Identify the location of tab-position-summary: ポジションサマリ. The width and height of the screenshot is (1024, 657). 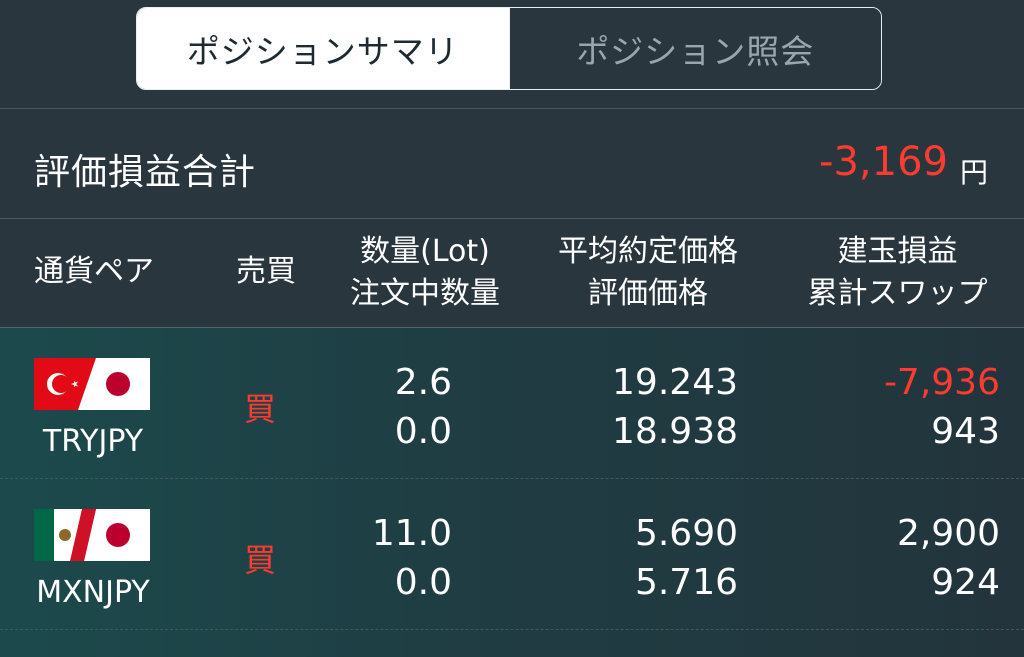
(323, 48).